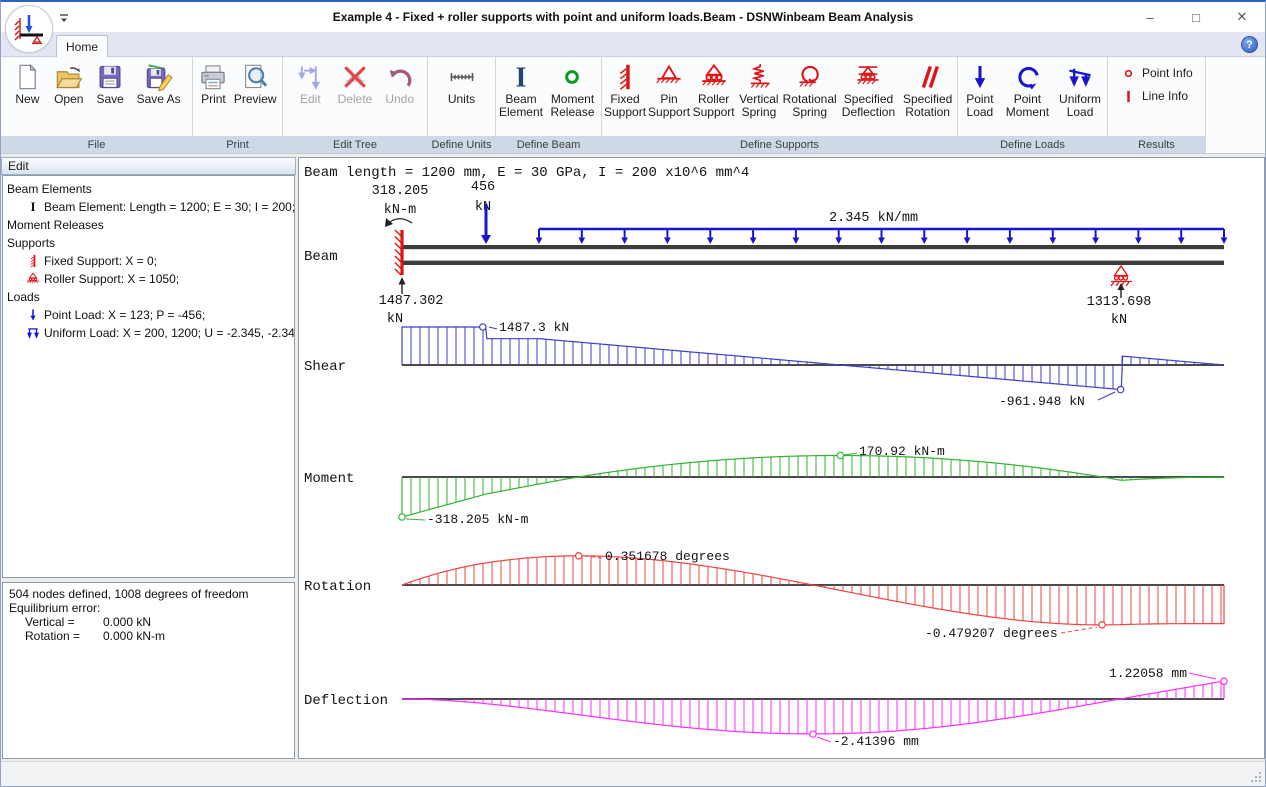 The height and width of the screenshot is (787, 1266). I want to click on tree-item-fixed-support: Fixed Support: X = 0;, so click(148, 261).